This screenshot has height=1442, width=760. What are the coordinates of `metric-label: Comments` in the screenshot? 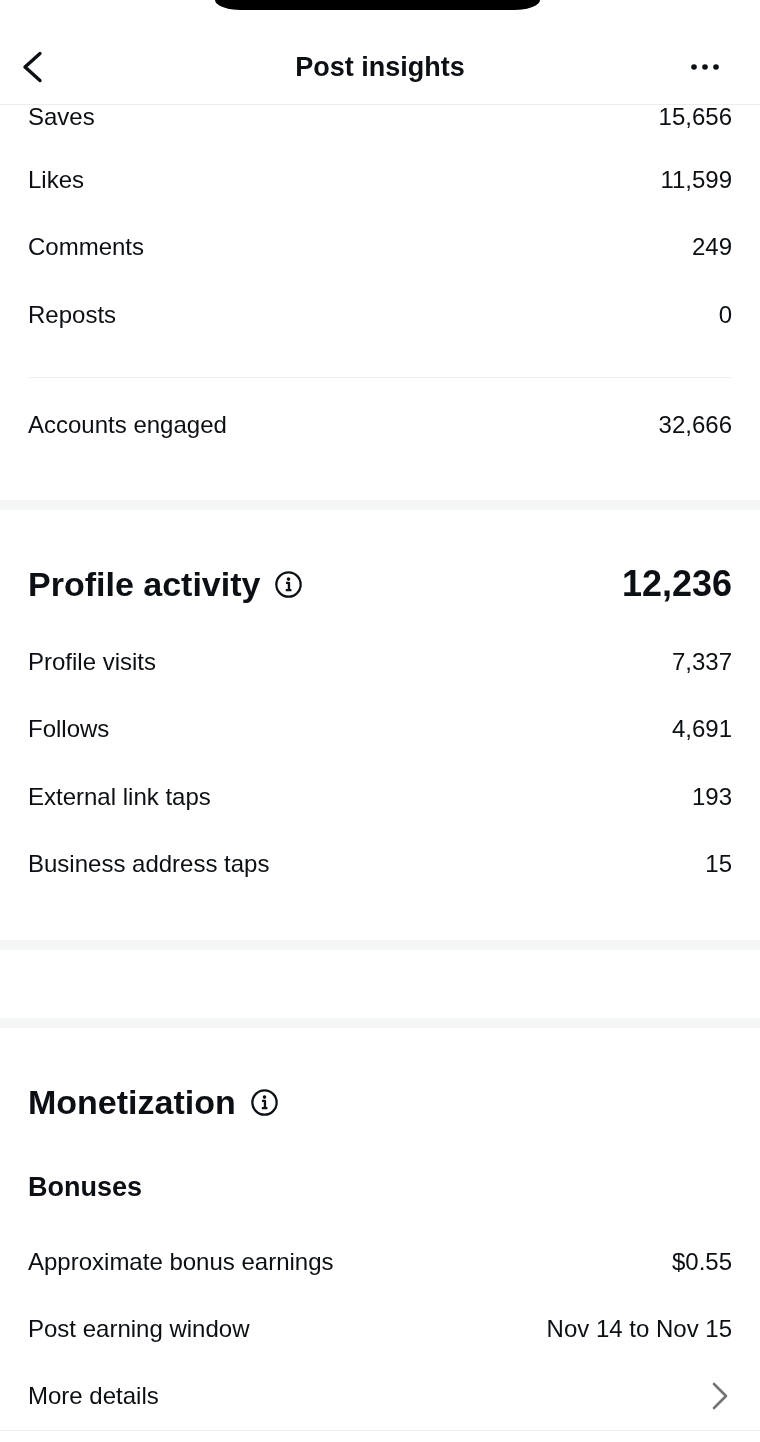 It's located at (86, 247).